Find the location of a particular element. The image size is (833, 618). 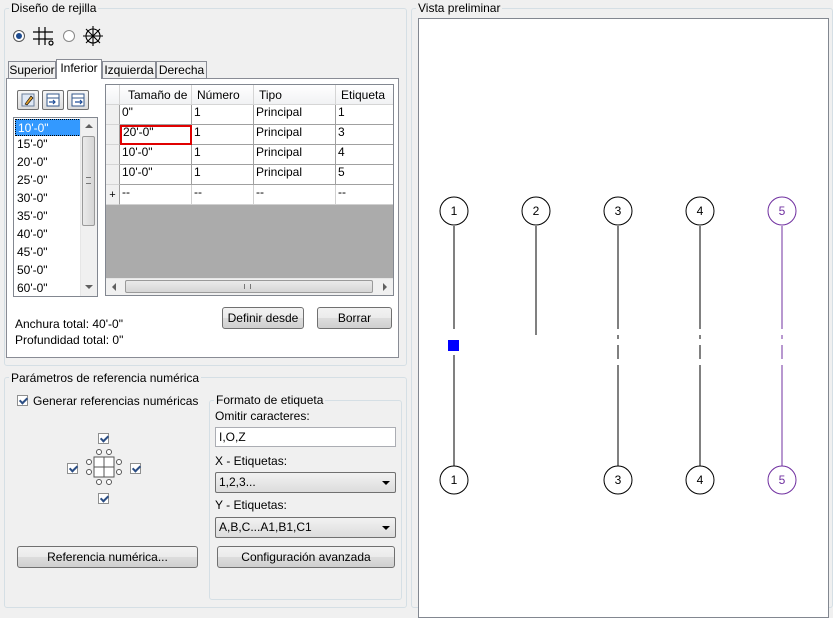

list-item: 25'-0" is located at coordinates (48, 180).